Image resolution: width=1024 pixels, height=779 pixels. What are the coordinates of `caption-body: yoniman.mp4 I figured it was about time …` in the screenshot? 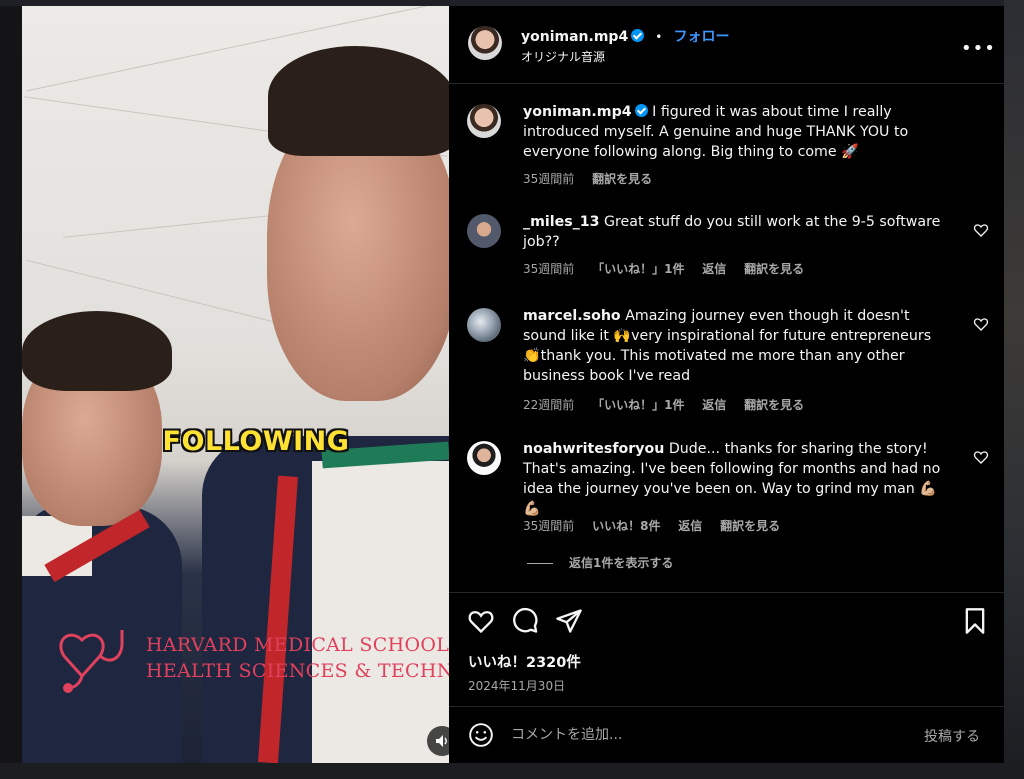 It's located at (738, 132).